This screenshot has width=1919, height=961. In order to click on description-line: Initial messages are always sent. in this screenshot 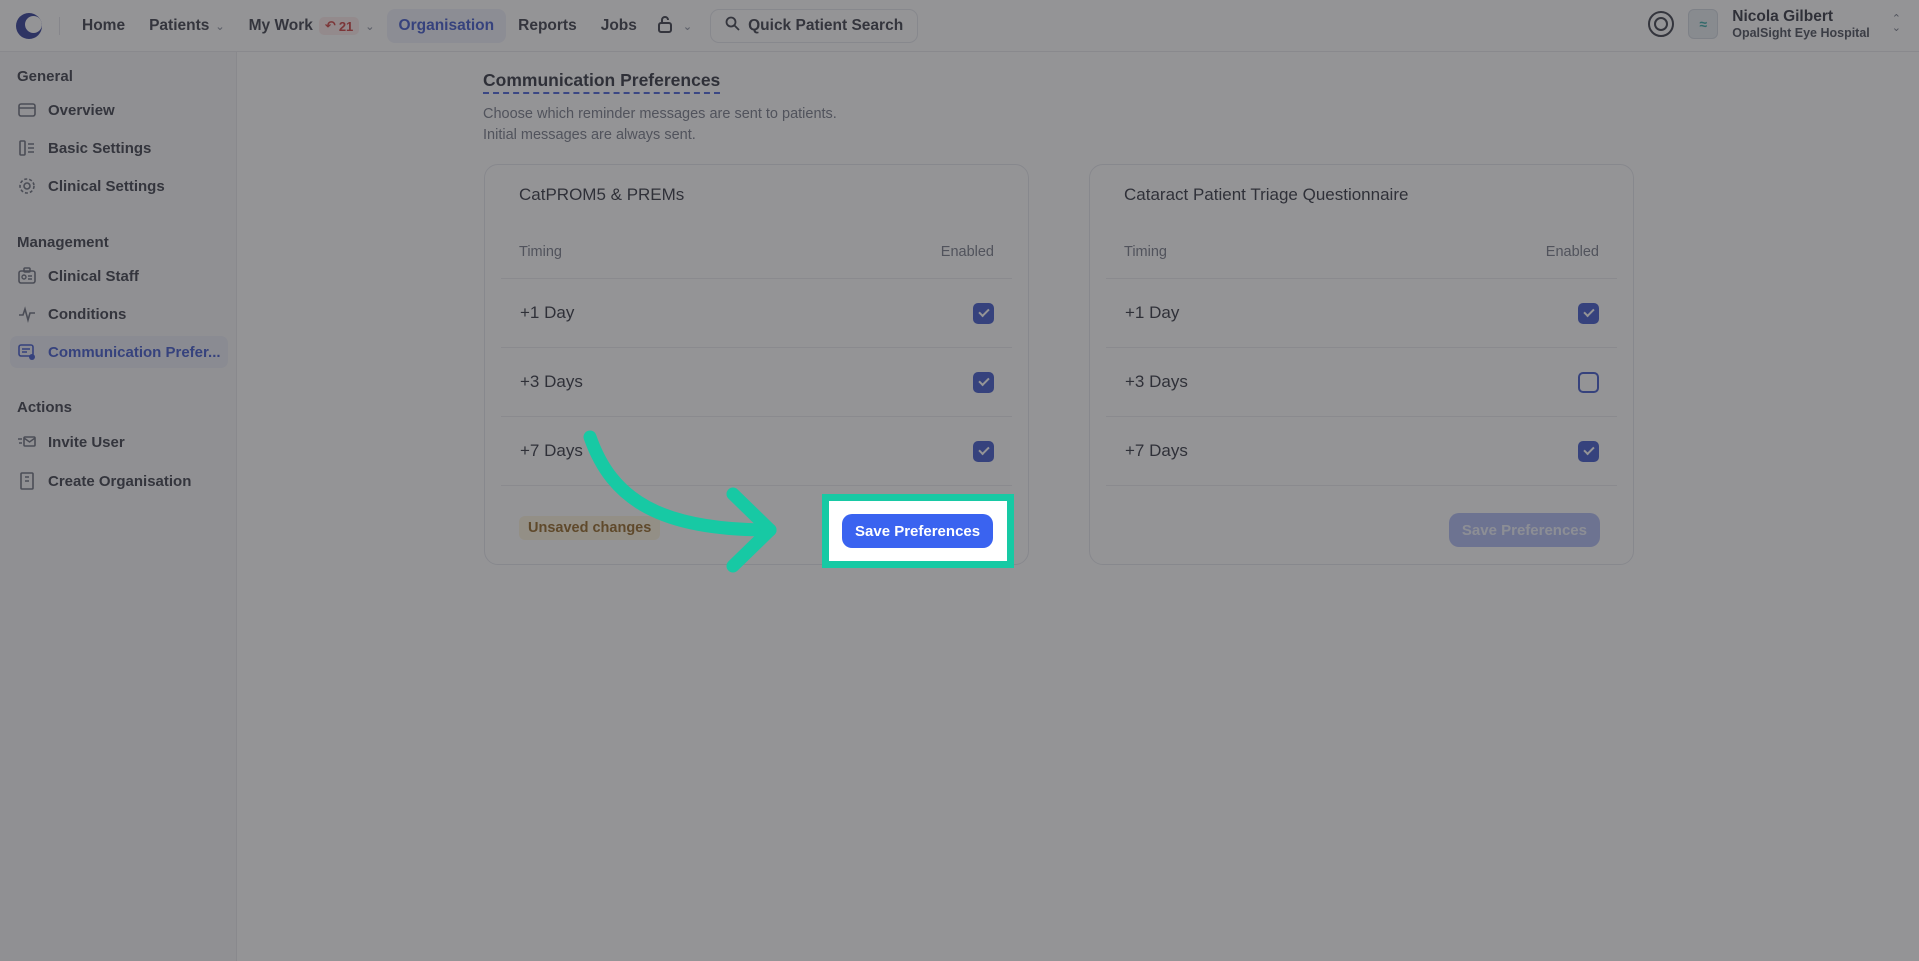, I will do `click(589, 135)`.